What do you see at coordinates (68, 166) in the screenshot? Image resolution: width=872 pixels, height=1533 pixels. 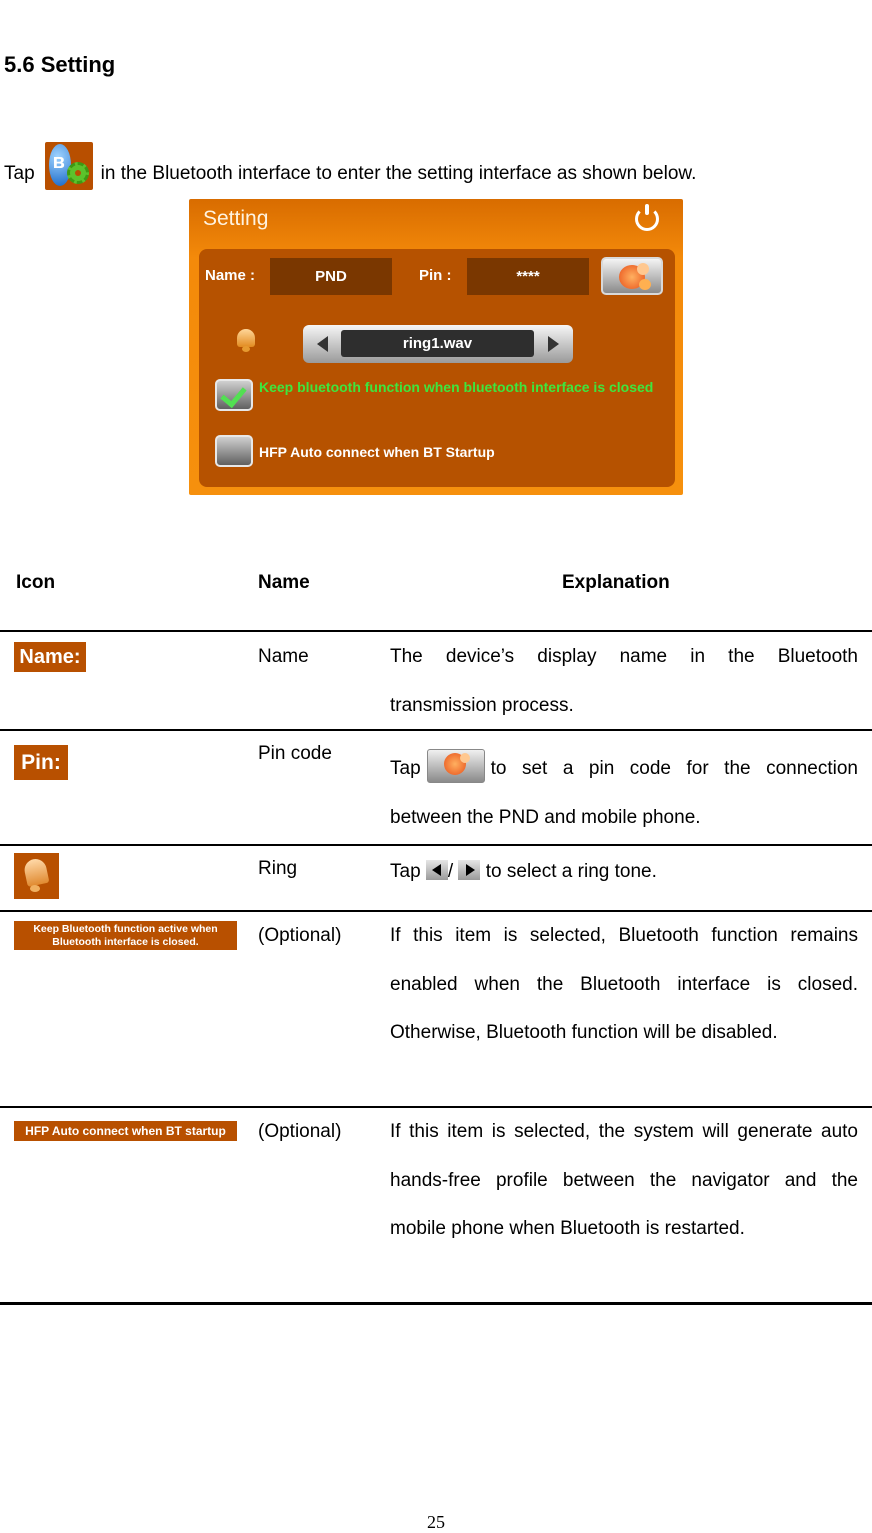 I see `bluetooth-settings-icon: ʙ` at bounding box center [68, 166].